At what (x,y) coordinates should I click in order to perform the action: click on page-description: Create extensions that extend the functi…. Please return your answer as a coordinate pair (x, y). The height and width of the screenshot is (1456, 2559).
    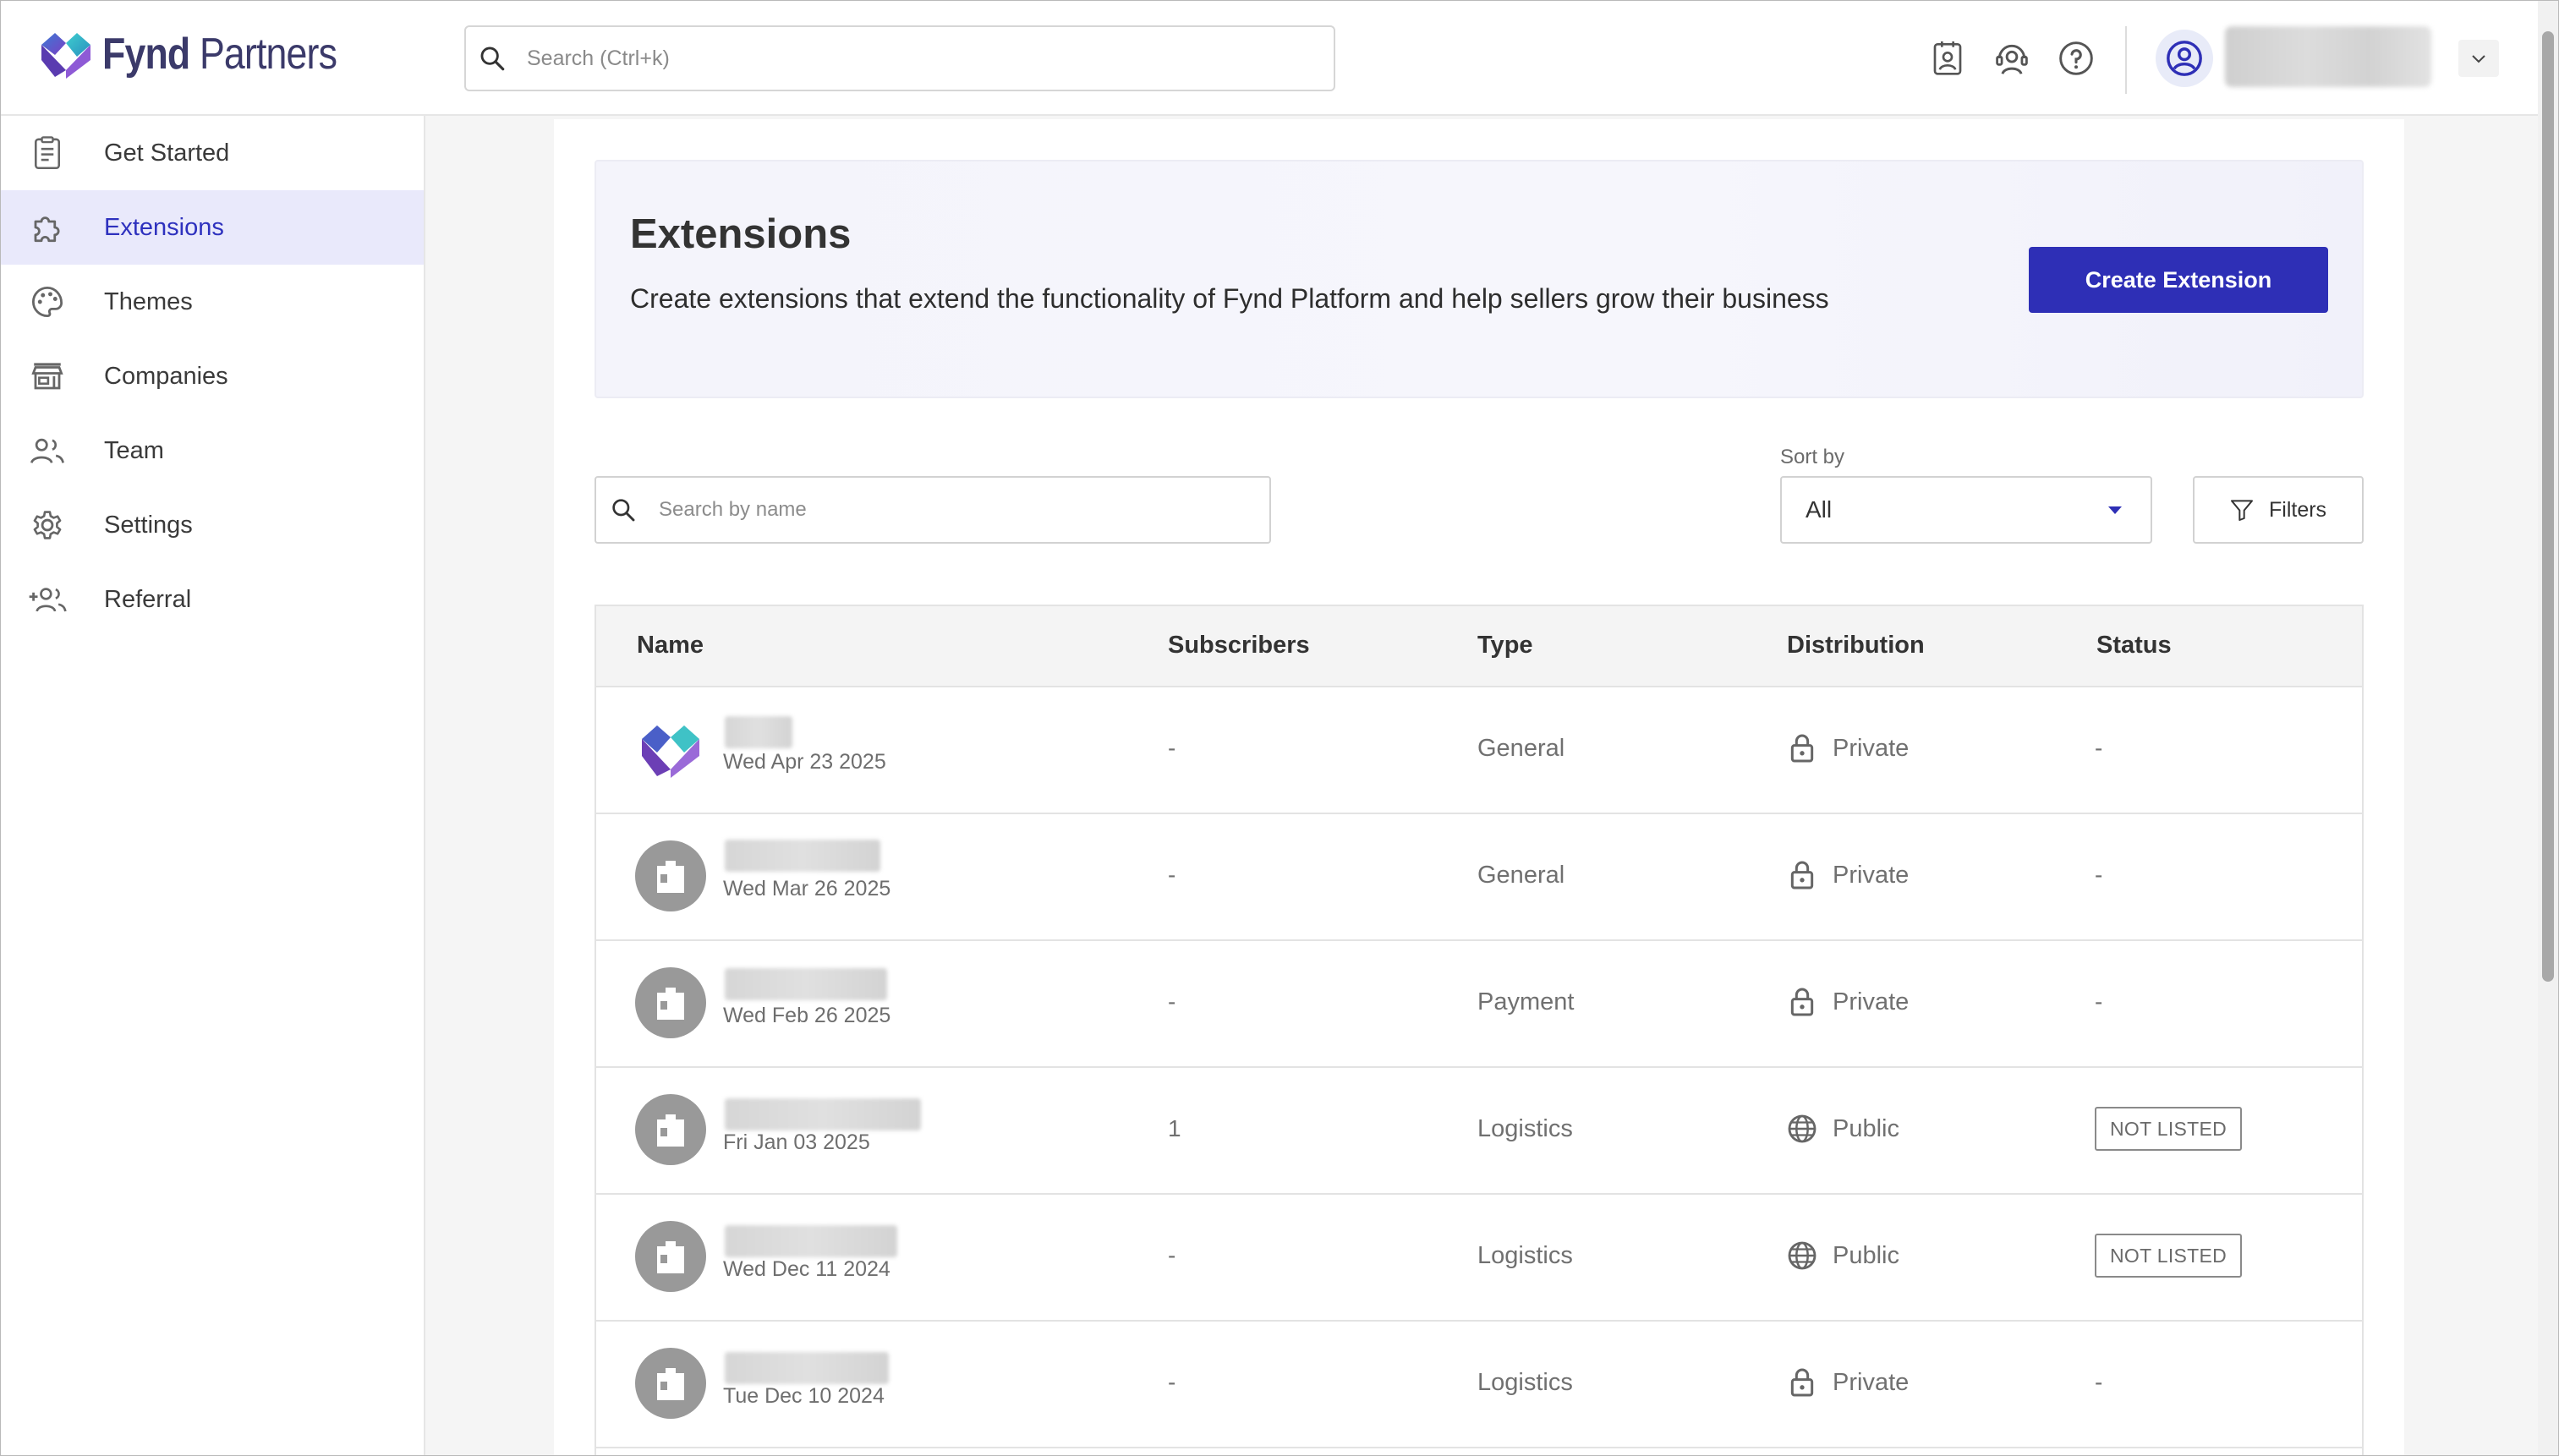
    Looking at the image, I should click on (1229, 299).